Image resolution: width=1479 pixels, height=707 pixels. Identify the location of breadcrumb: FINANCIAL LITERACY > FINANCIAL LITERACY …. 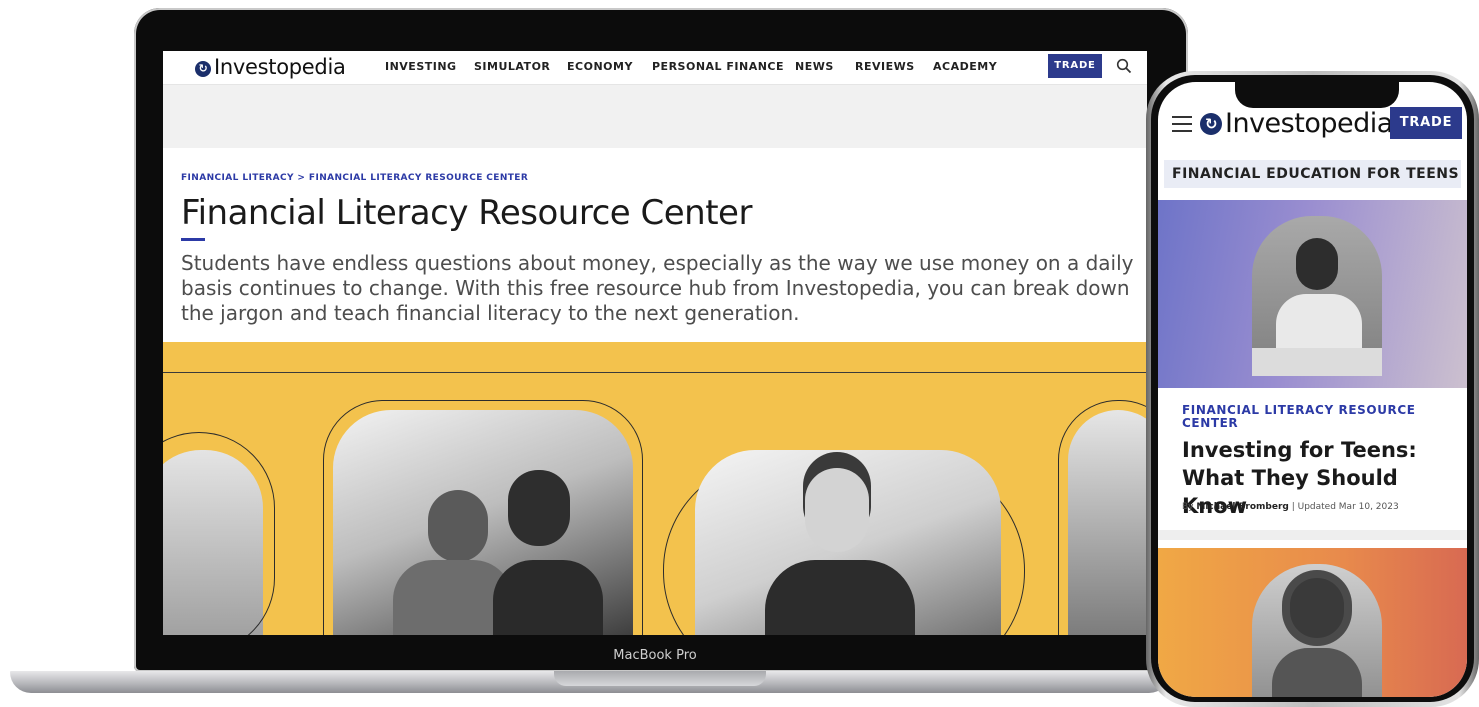
(354, 178).